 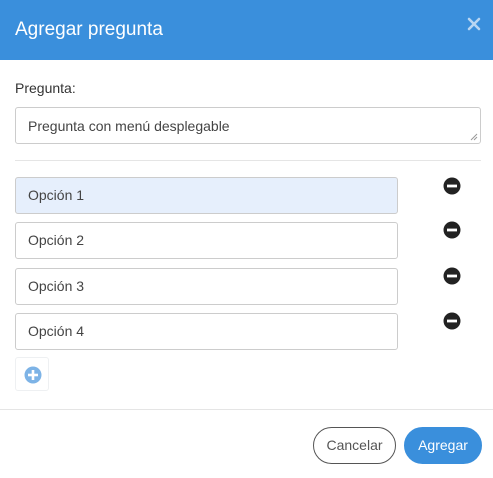 I want to click on dialog-title: Agregar pregunta, so click(x=89, y=29).